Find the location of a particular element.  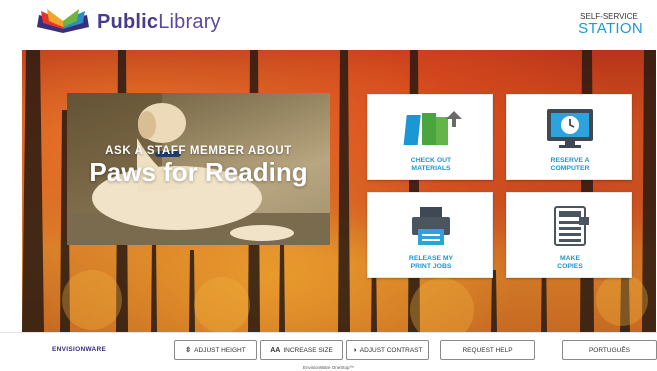

promo-title: Paws for Reading is located at coordinates (198, 172).